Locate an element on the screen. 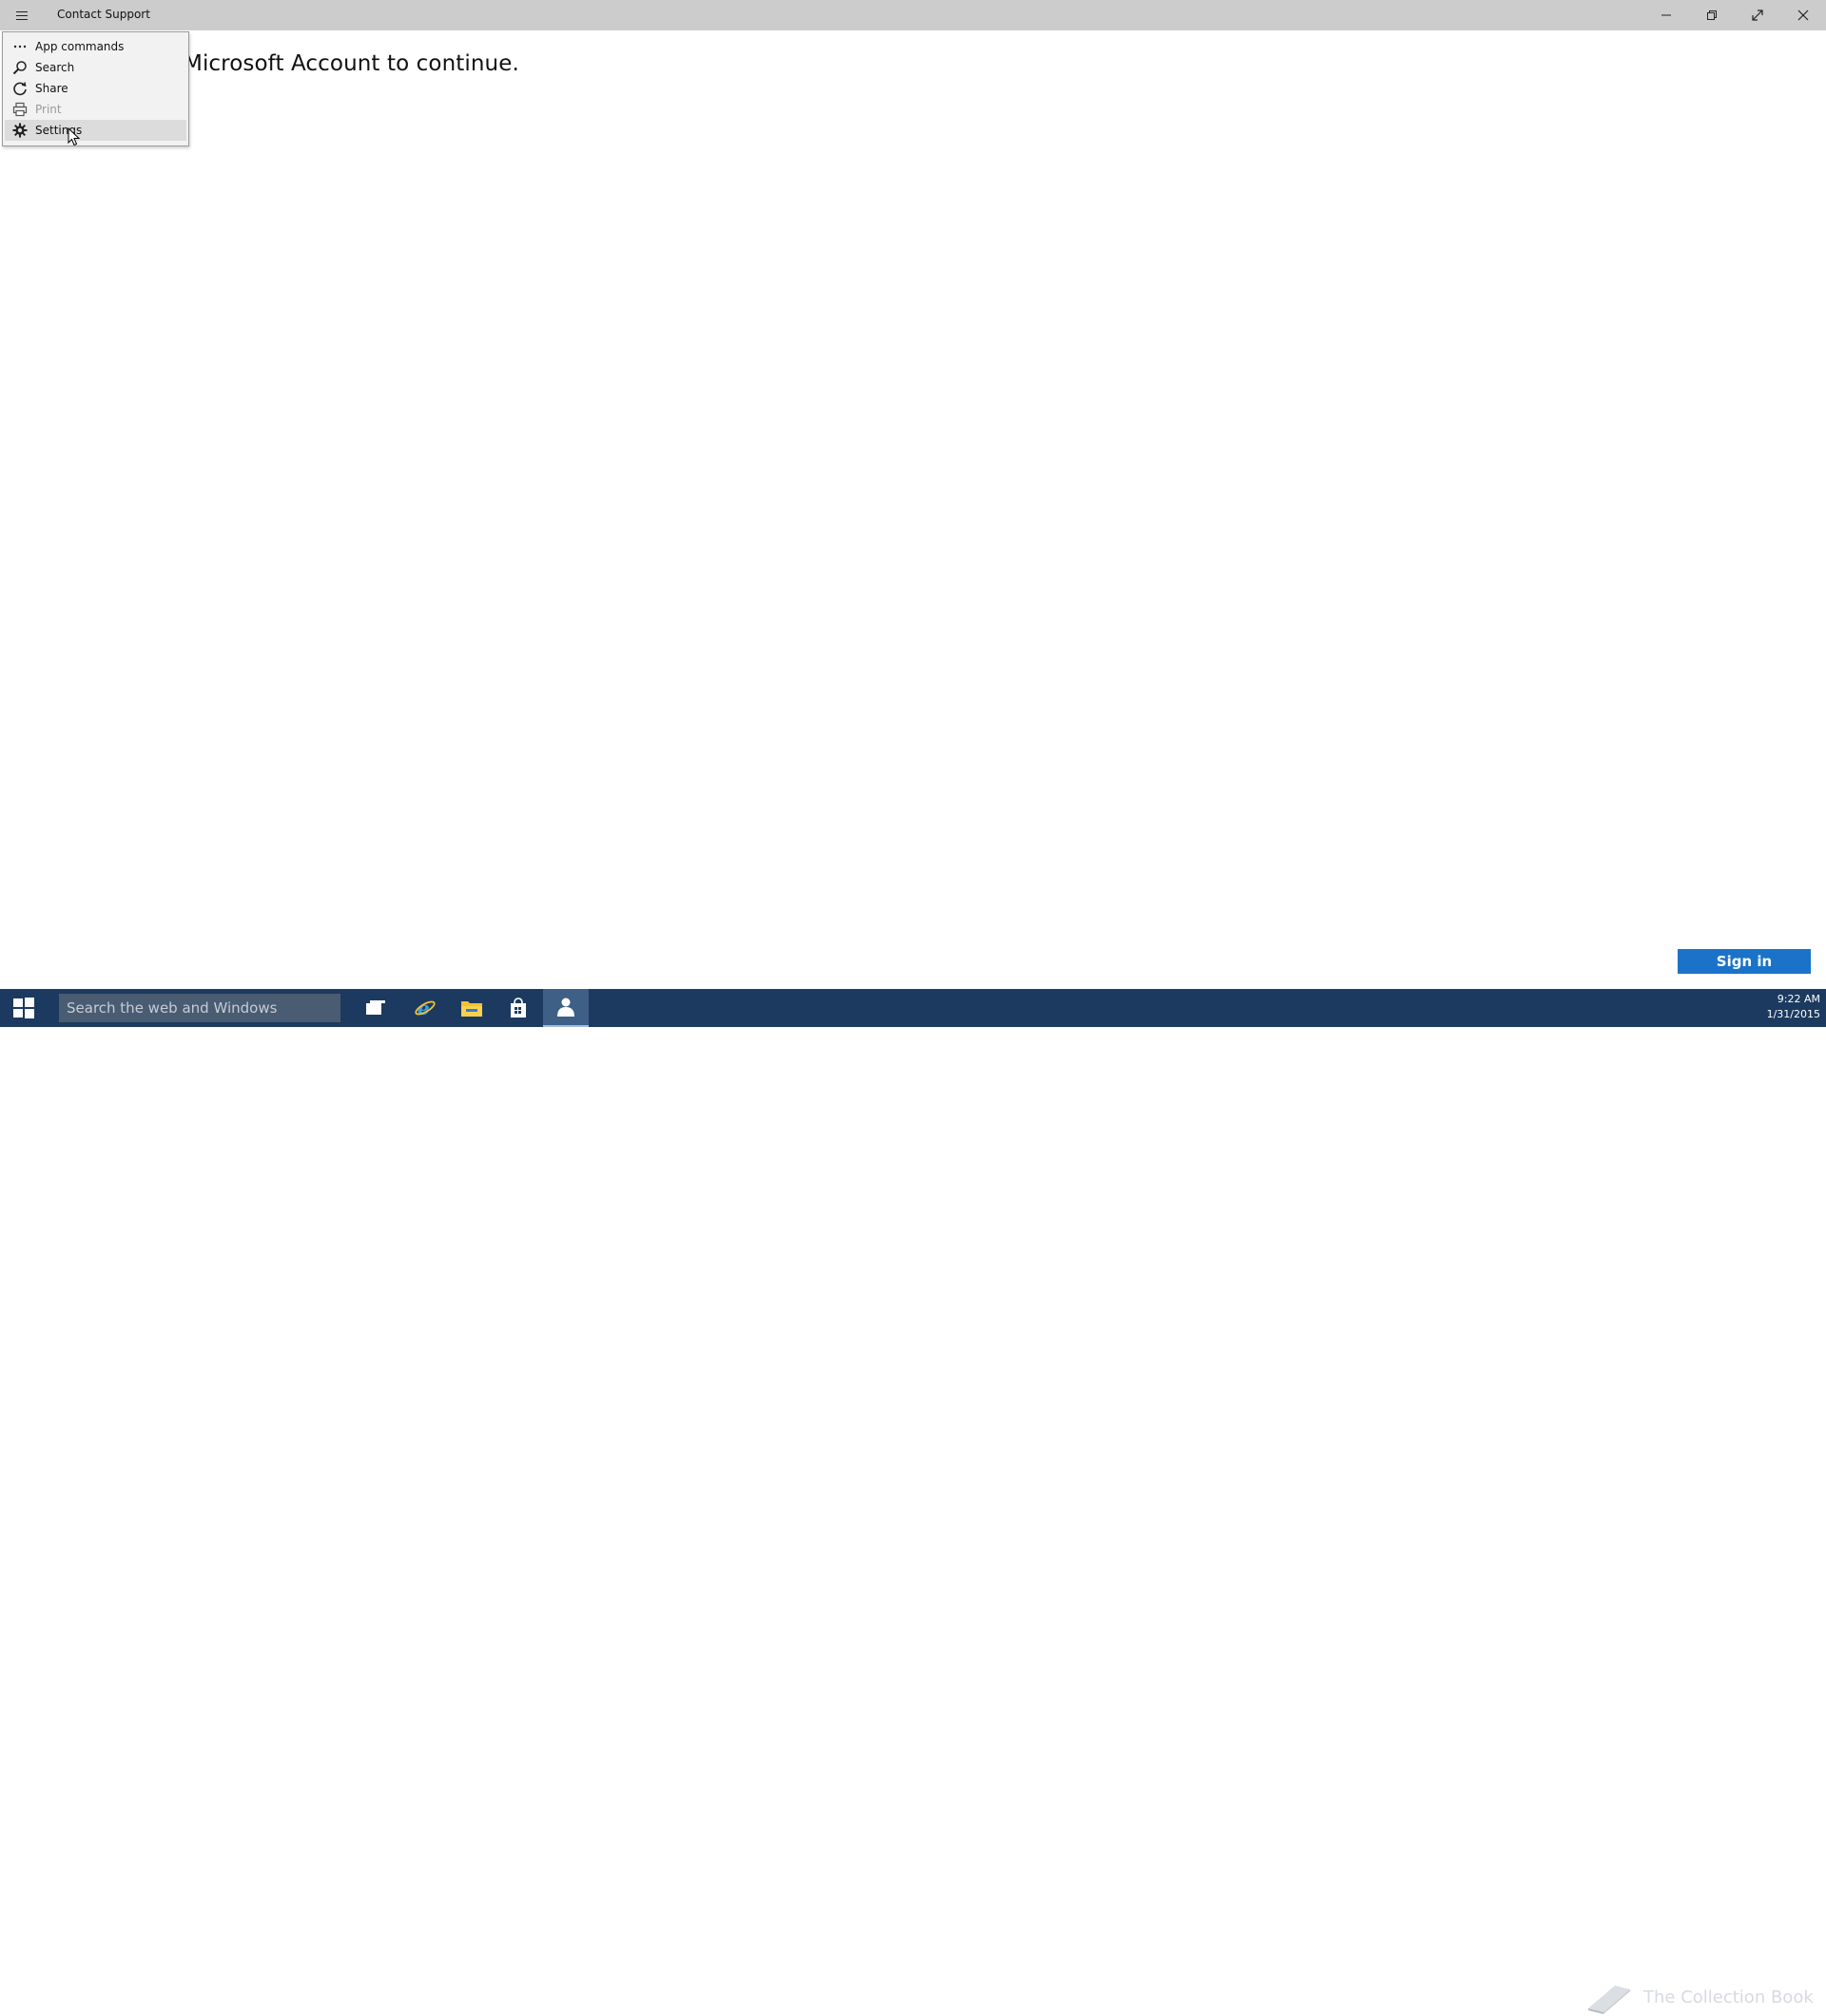 The height and width of the screenshot is (2016, 1826). clock-date: 1/31/2015 is located at coordinates (1793, 1014).